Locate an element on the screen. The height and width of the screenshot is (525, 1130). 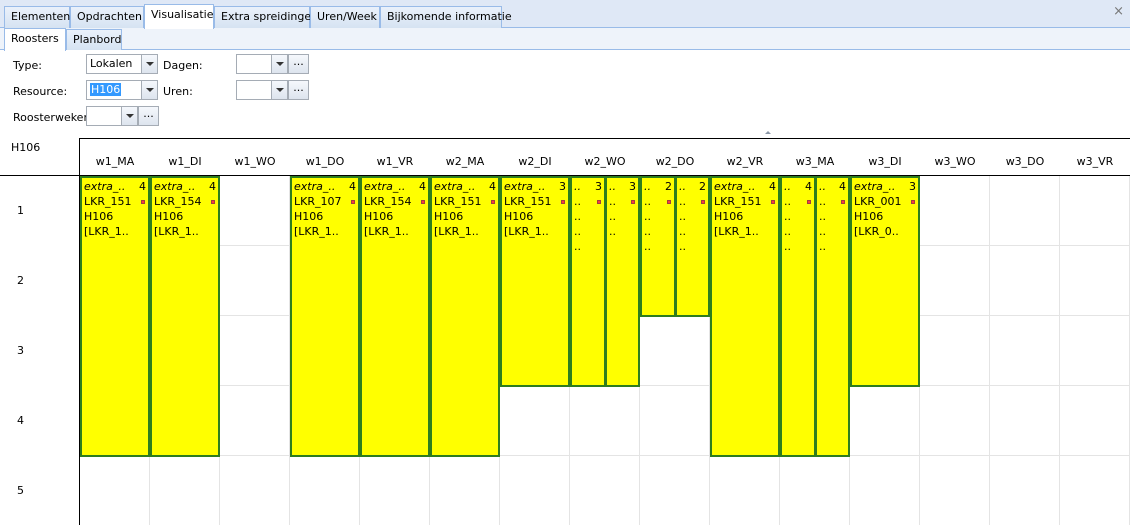
tab-extra-spreidingen: Extra spreidingen is located at coordinates (266, 17).